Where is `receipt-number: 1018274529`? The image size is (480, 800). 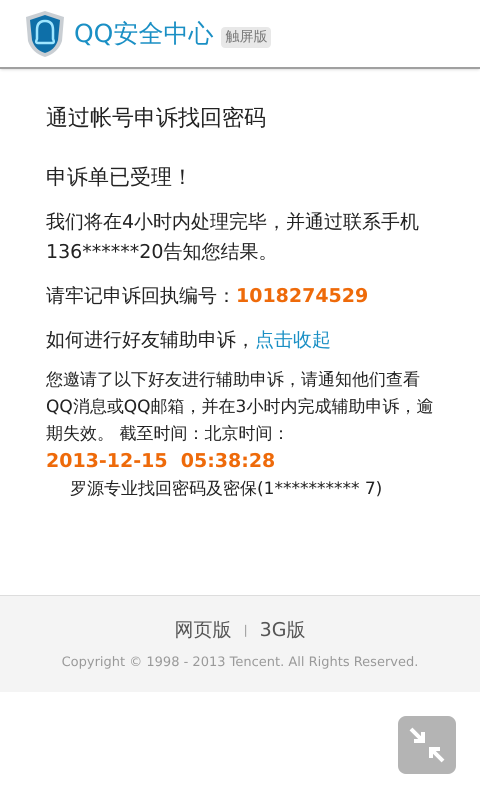 receipt-number: 1018274529 is located at coordinates (302, 296).